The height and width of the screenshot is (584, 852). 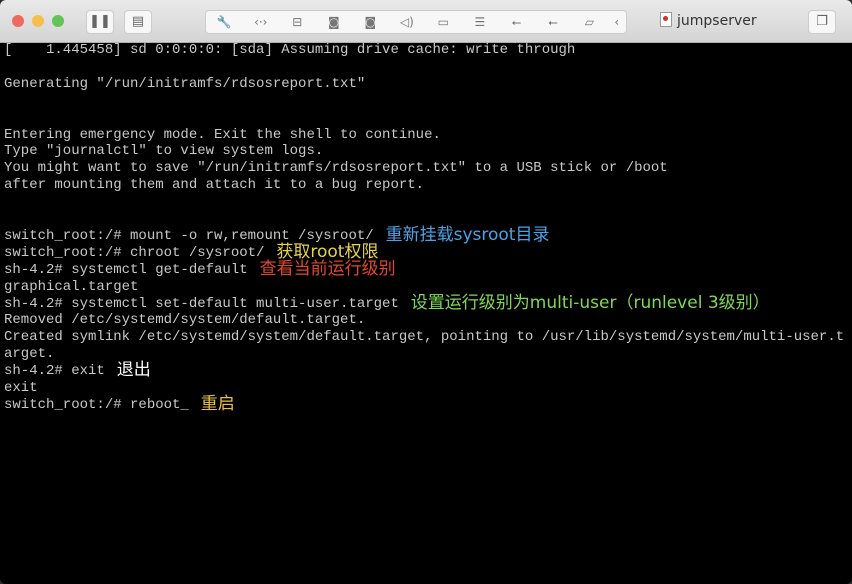 What do you see at coordinates (443, 22) in the screenshot?
I see `video-icon: ▭` at bounding box center [443, 22].